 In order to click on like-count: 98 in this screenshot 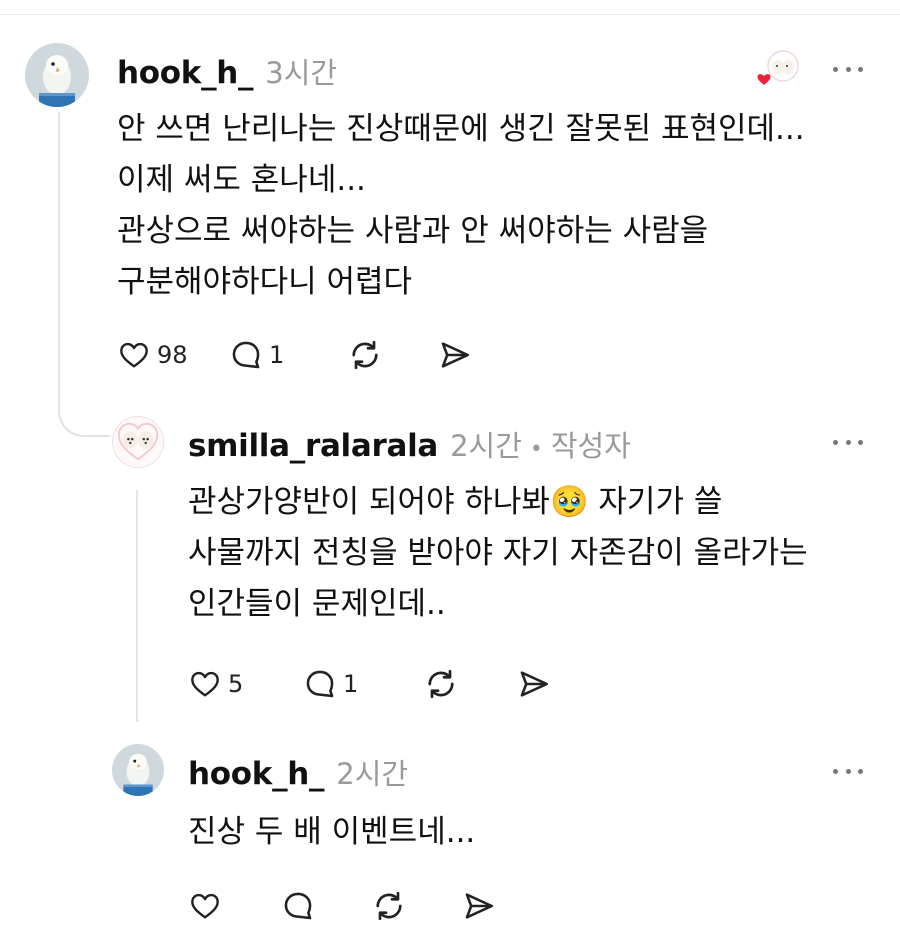, I will do `click(172, 355)`.